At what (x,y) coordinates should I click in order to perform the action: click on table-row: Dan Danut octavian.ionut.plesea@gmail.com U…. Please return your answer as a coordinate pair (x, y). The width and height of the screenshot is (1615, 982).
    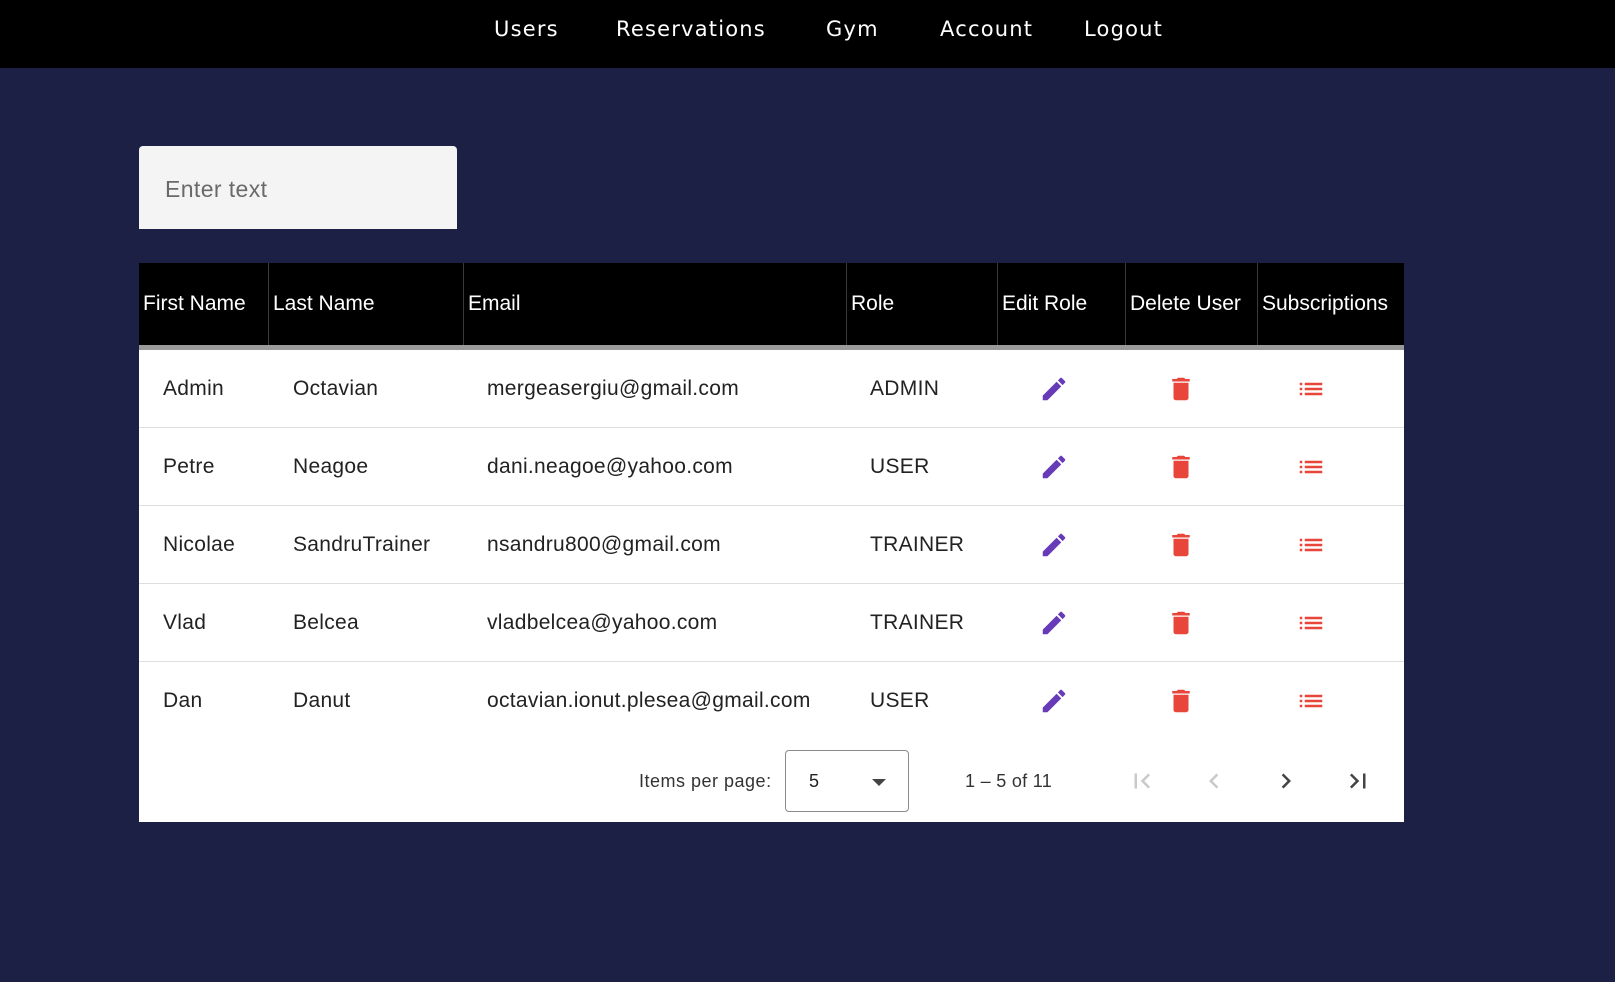
    Looking at the image, I should click on (771, 701).